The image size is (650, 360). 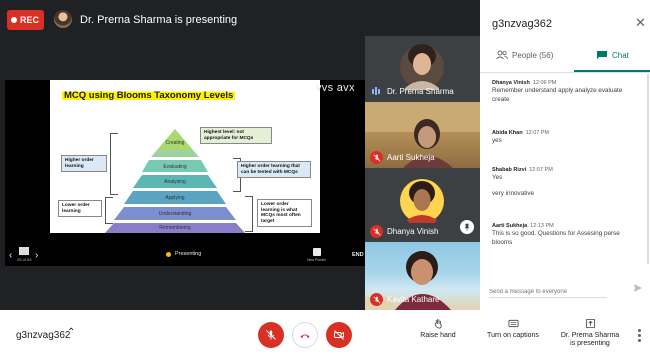 What do you see at coordinates (513, 194) in the screenshot?
I see `message-text: very innovative` at bounding box center [513, 194].